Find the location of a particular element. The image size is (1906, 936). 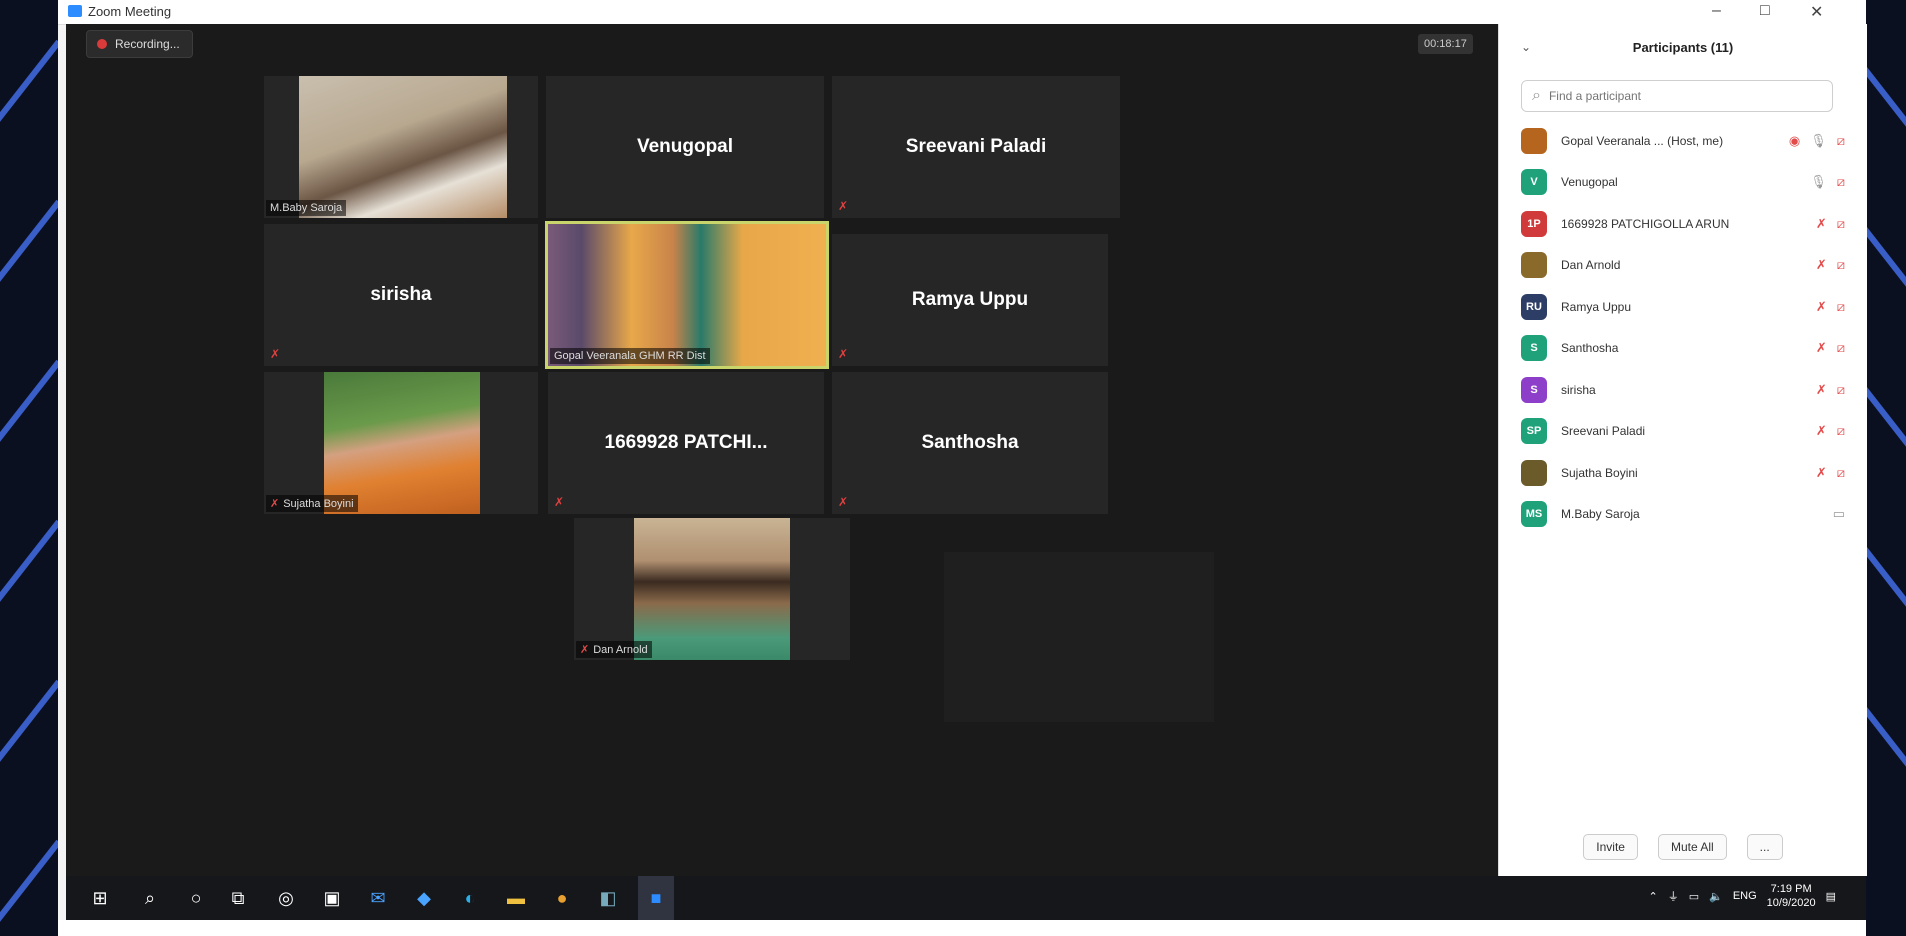

participants-title: Participants (11) is located at coordinates (1683, 47).